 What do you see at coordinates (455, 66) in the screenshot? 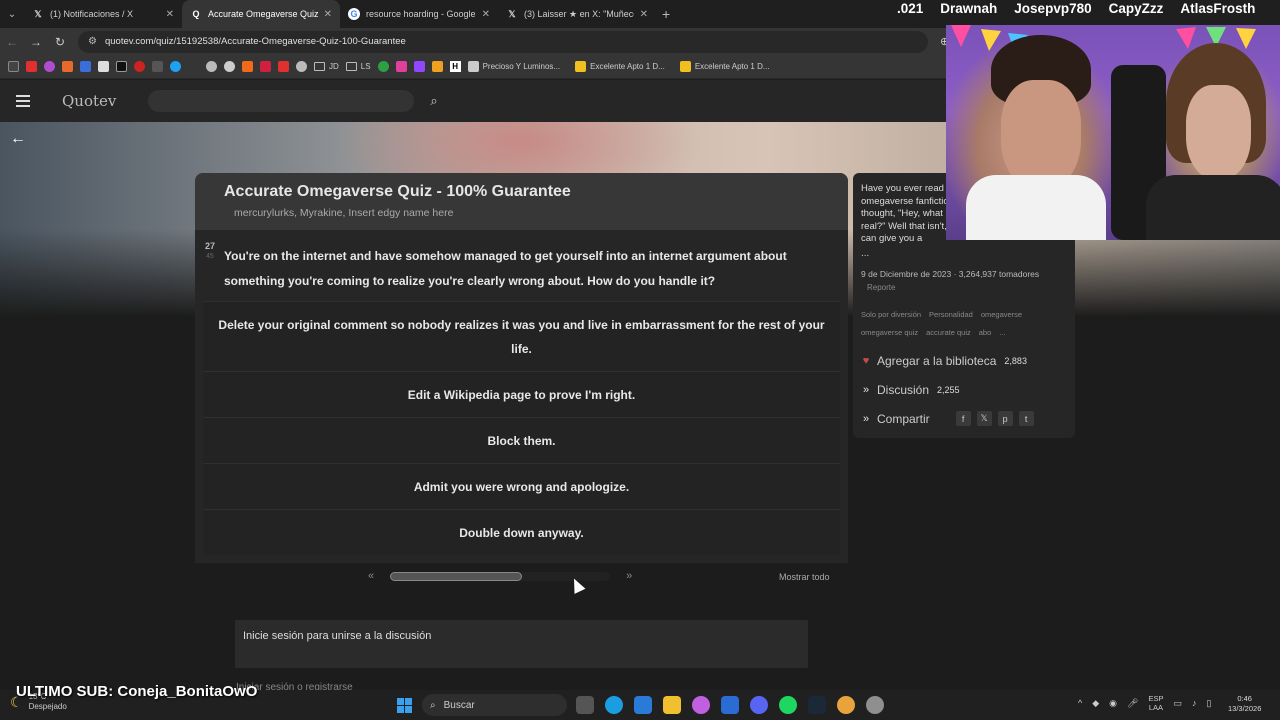
I see `bookmark-h: H` at bounding box center [455, 66].